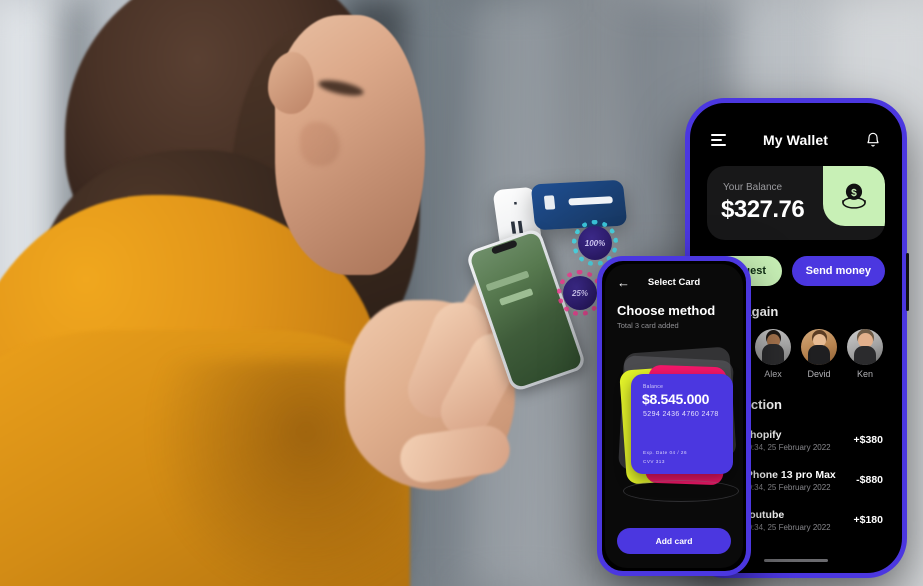 The height and width of the screenshot is (586, 923). Describe the element at coordinates (773, 374) in the screenshot. I see `contact-name: Alex` at that location.